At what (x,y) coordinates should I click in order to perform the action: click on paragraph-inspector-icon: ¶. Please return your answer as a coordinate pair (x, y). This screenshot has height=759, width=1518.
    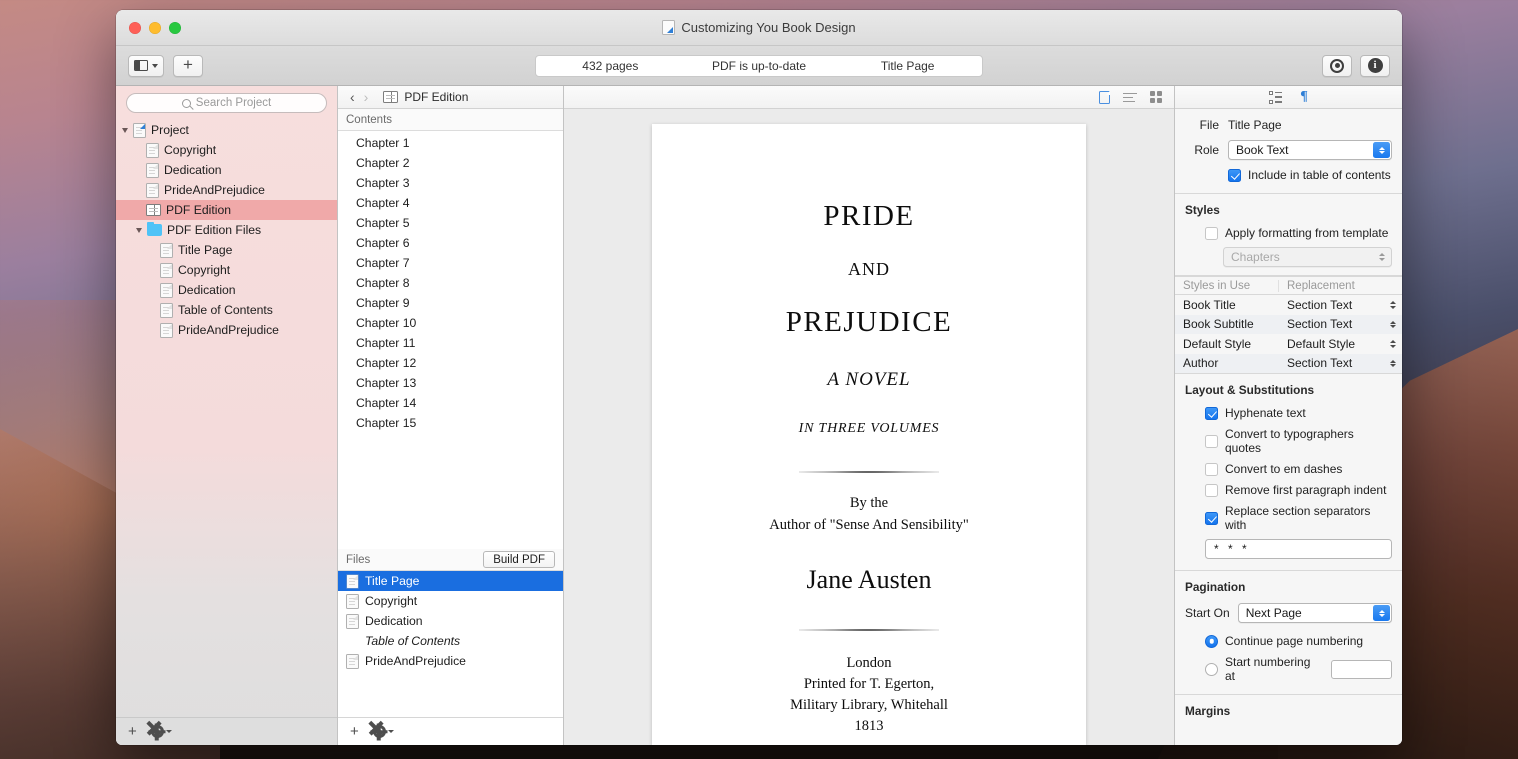
    Looking at the image, I should click on (1304, 97).